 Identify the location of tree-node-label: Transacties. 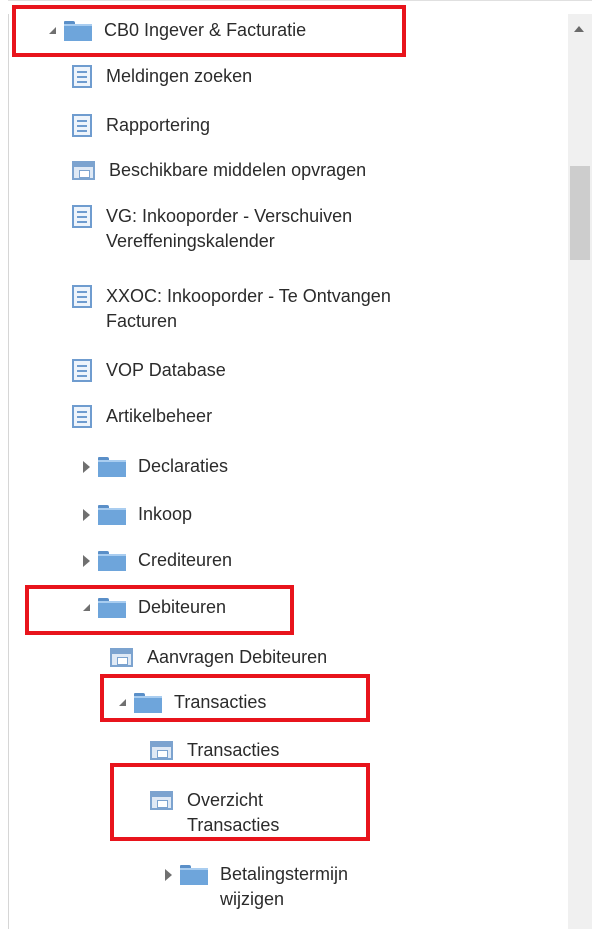
(220, 702).